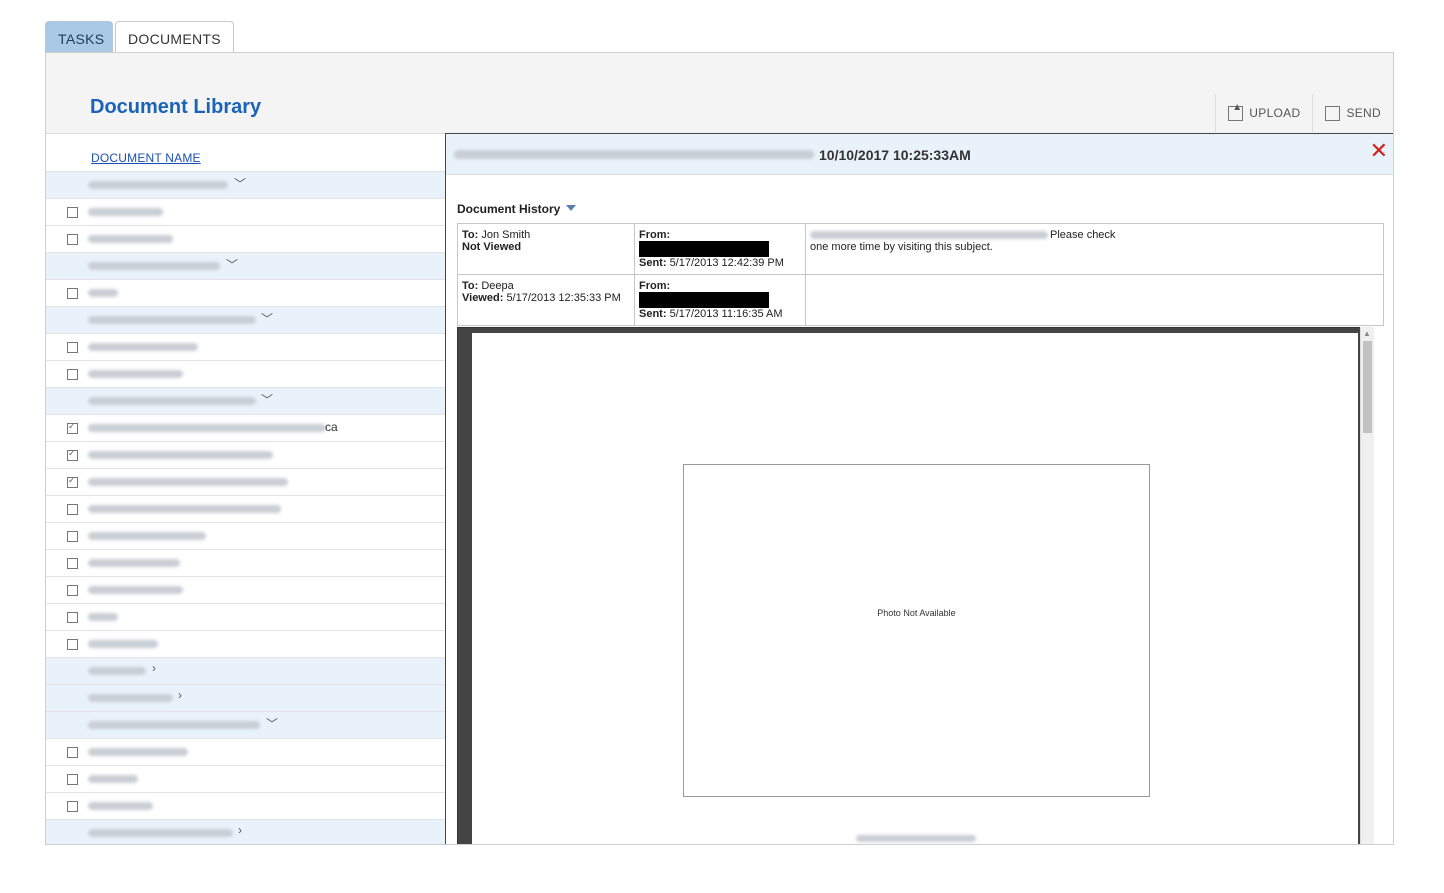 Image resolution: width=1444 pixels, height=893 pixels. What do you see at coordinates (1367, 585) in the screenshot?
I see `preview-scrollbar: ▲` at bounding box center [1367, 585].